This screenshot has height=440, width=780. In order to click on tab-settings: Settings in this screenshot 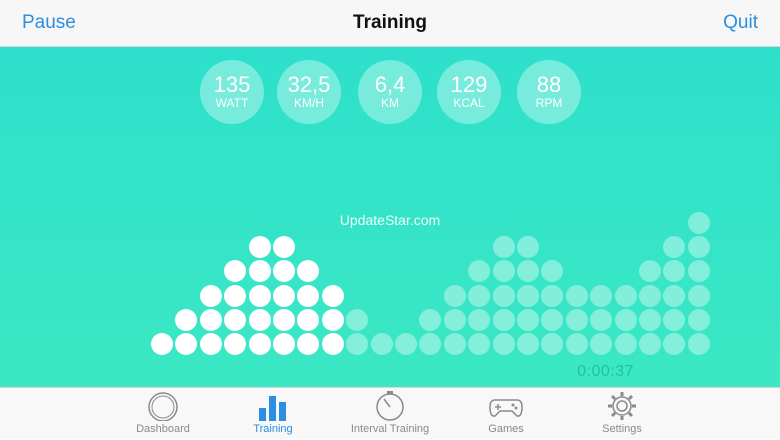, I will do `click(622, 414)`.